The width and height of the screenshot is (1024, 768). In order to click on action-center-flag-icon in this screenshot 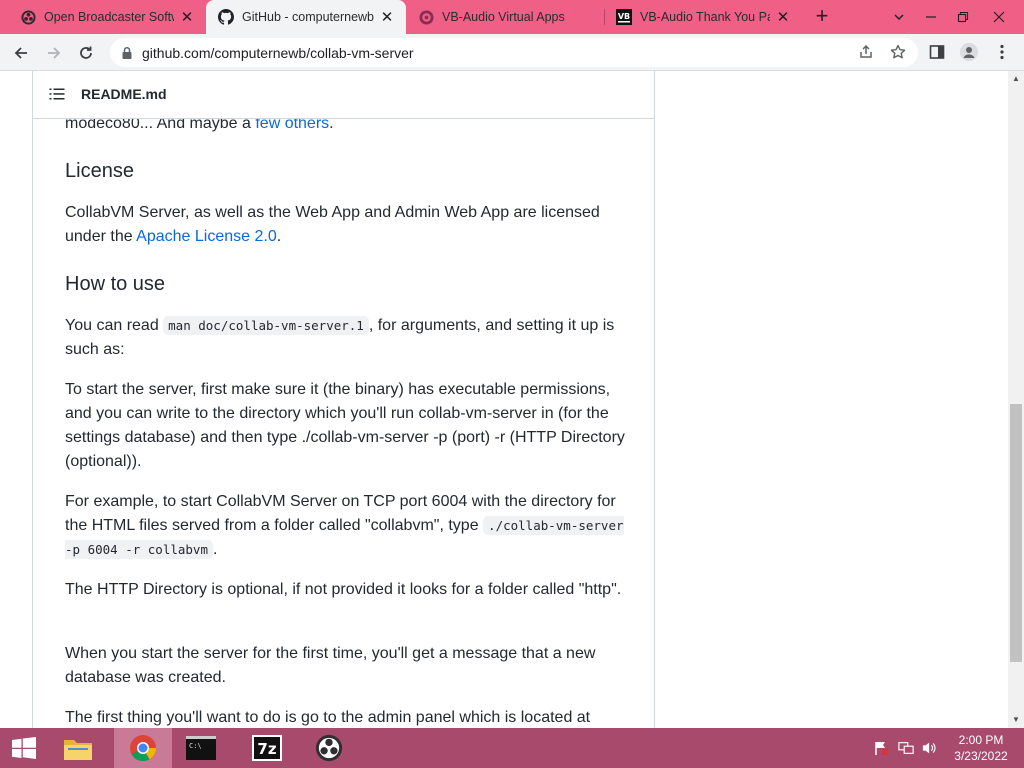, I will do `click(881, 748)`.